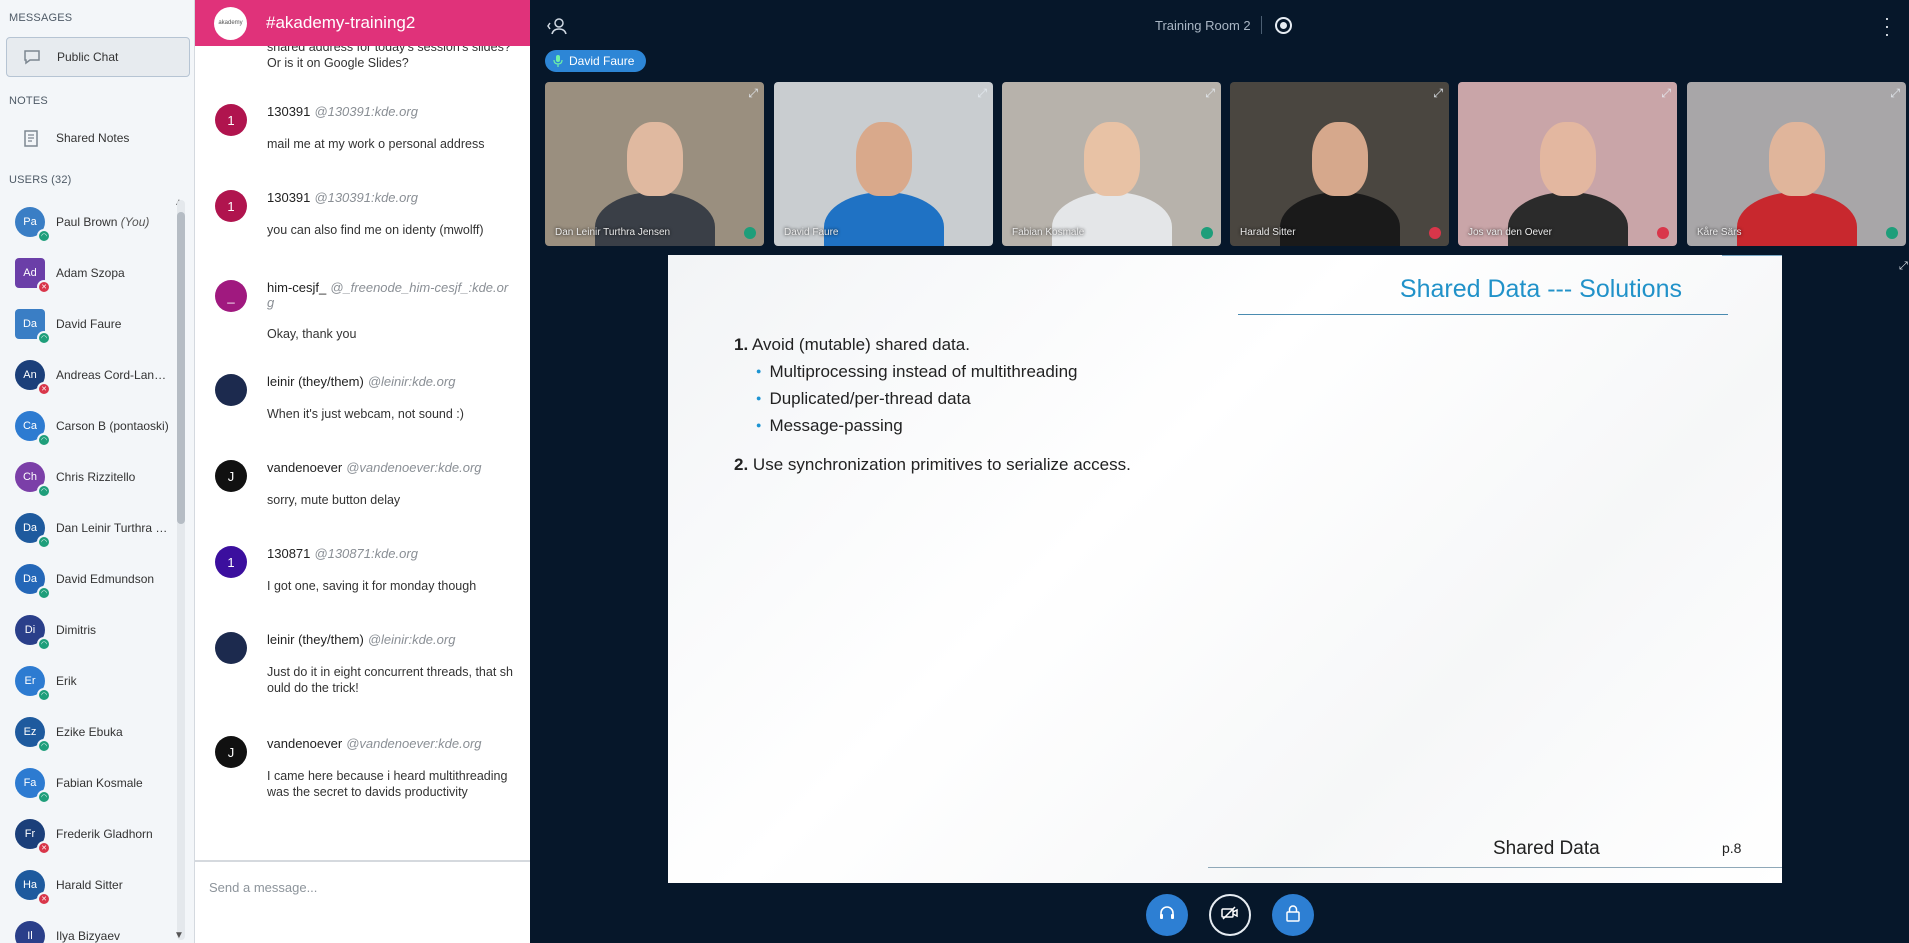 The image size is (1909, 943). I want to click on message-avatar-letter: J, so click(231, 752).